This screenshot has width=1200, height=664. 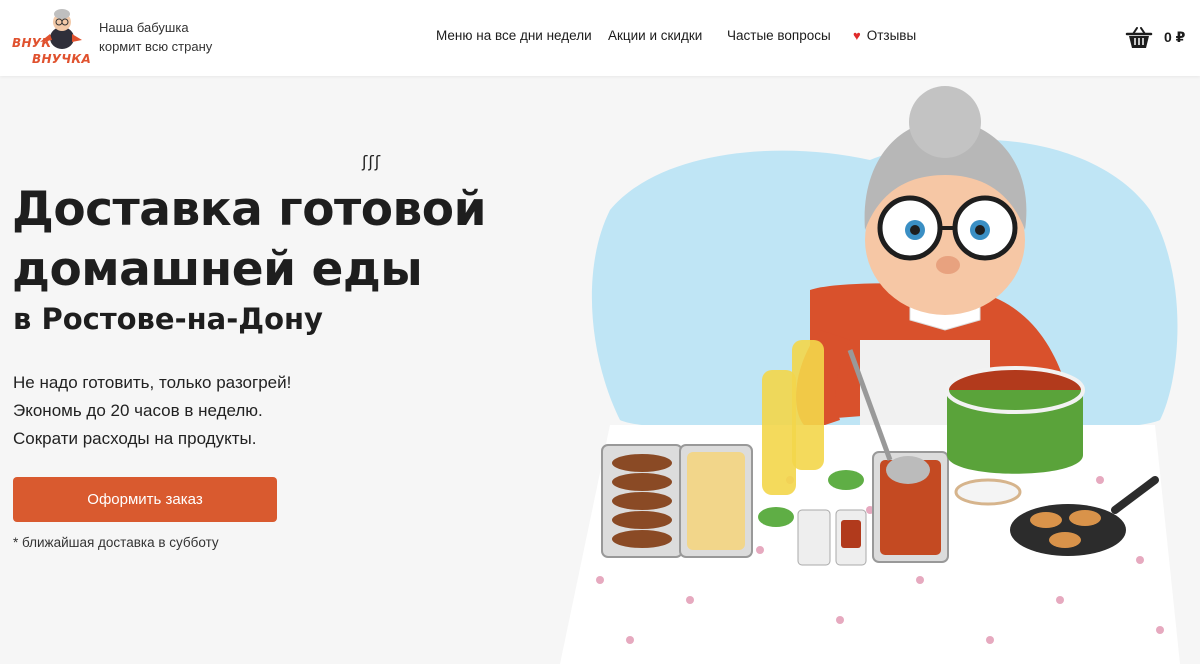 What do you see at coordinates (145, 499) in the screenshot?
I see `order-button: Оформить заказ` at bounding box center [145, 499].